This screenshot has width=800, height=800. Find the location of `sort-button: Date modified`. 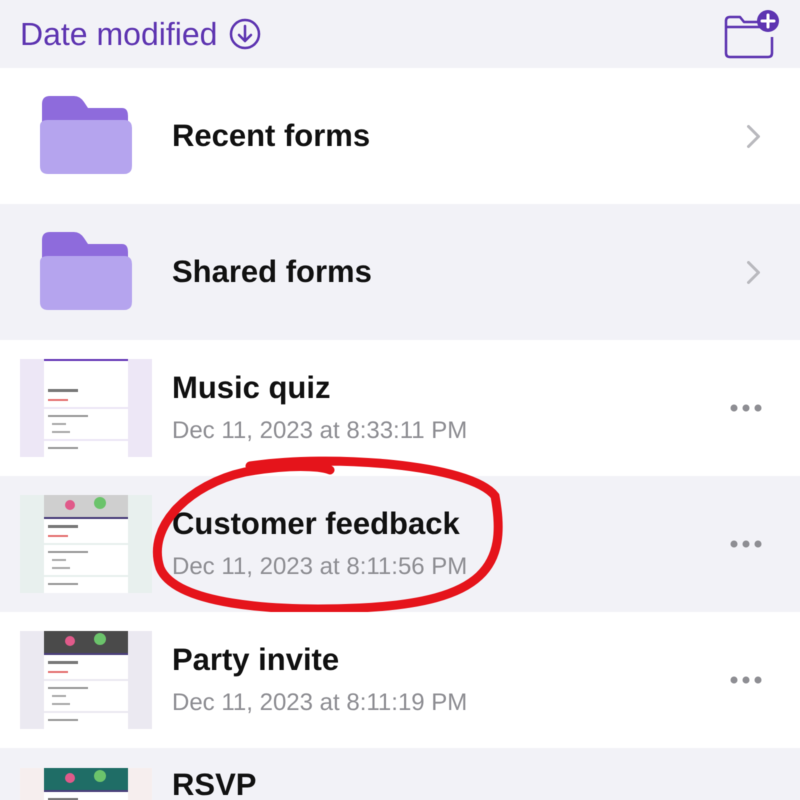

sort-button: Date modified is located at coordinates (141, 34).